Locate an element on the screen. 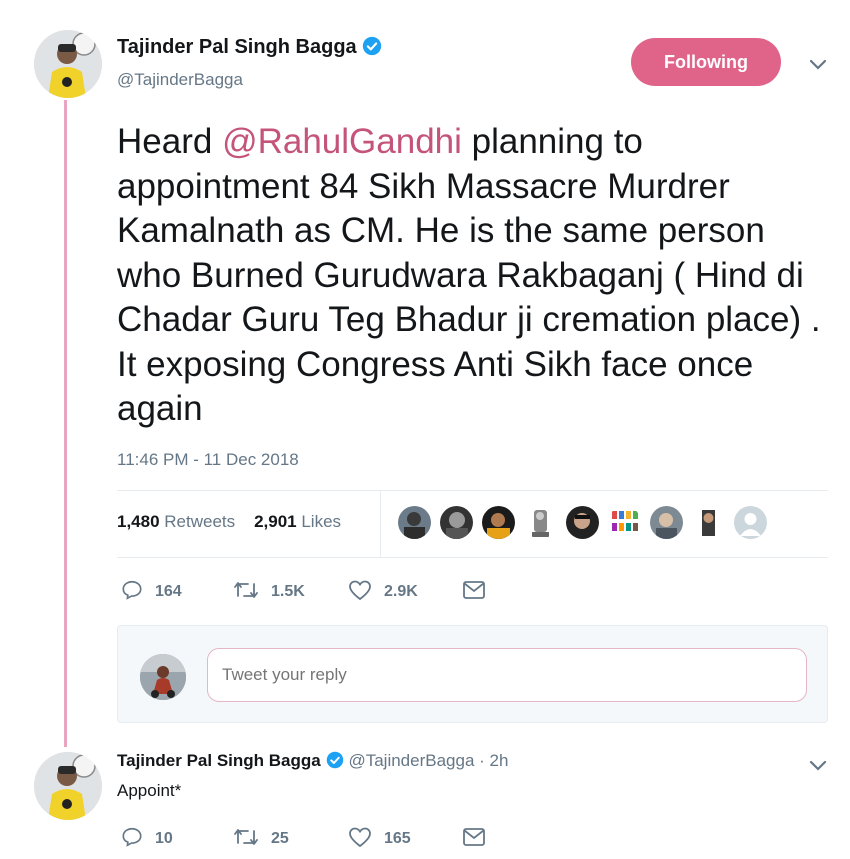 This screenshot has height=859, width=850. retweets-count: 1,480 is located at coordinates (138, 521).